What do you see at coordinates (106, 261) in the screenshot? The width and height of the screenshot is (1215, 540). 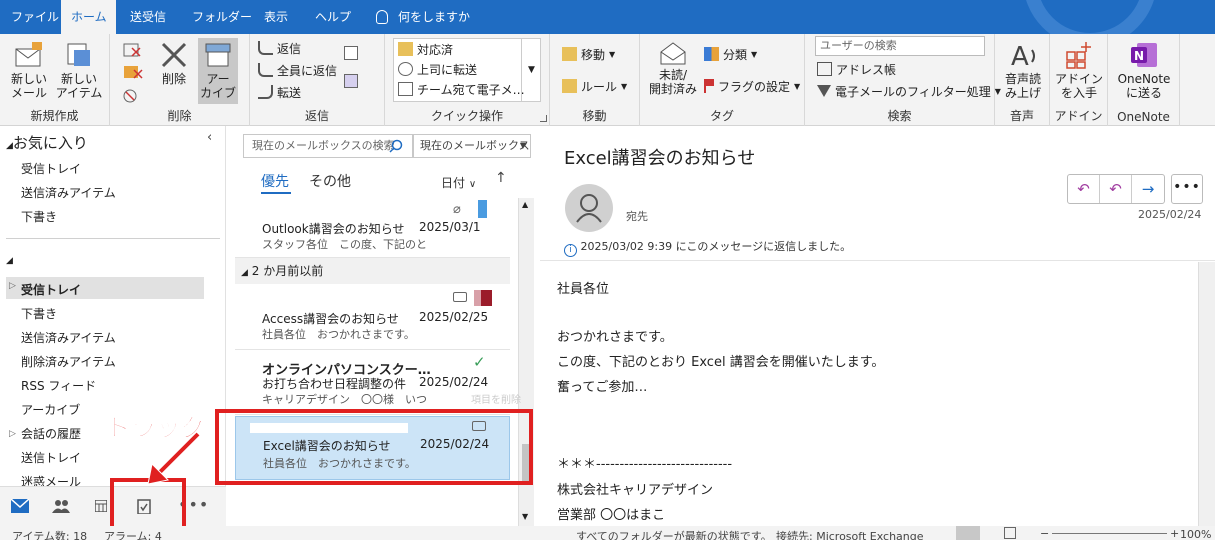 I see `account-header: ◢` at bounding box center [106, 261].